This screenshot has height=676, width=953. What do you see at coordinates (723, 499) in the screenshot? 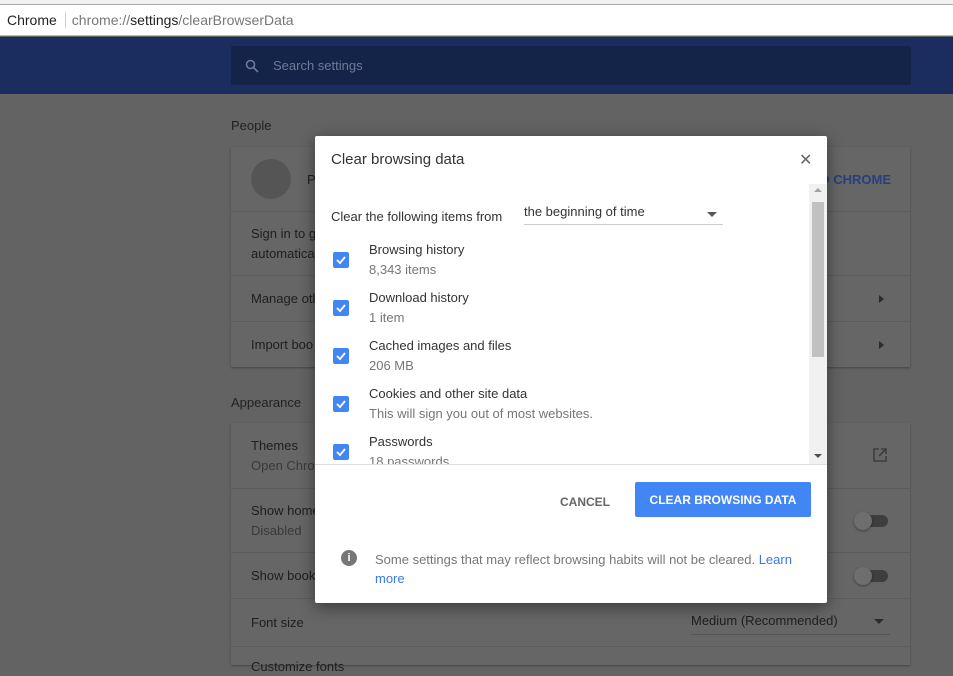
I see `clear-browsing-data-button: CLEAR BROWSING DATA` at bounding box center [723, 499].